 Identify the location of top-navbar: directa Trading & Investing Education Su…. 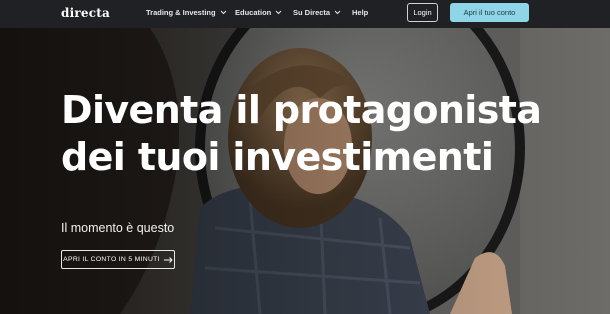
(305, 14).